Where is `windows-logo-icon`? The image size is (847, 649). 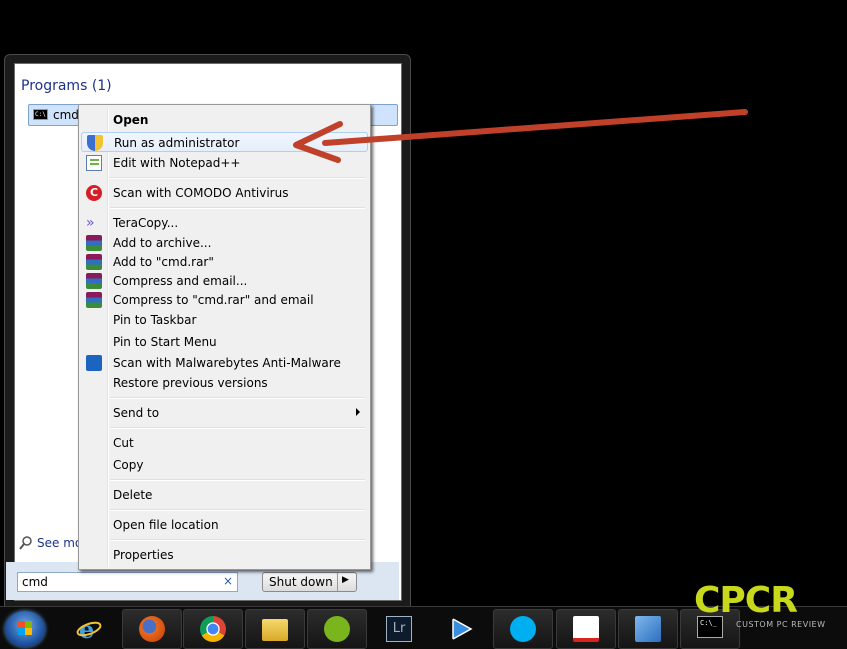
windows-logo-icon is located at coordinates (25, 628).